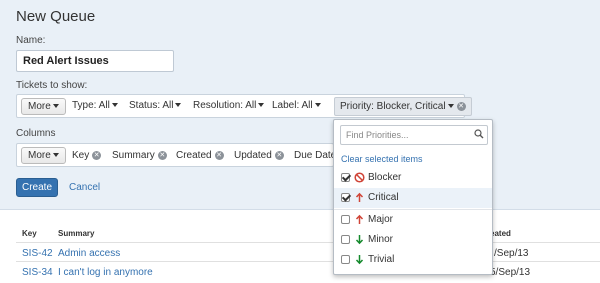 This screenshot has height=283, width=600. What do you see at coordinates (29, 233) in the screenshot?
I see `table-header-key: Key` at bounding box center [29, 233].